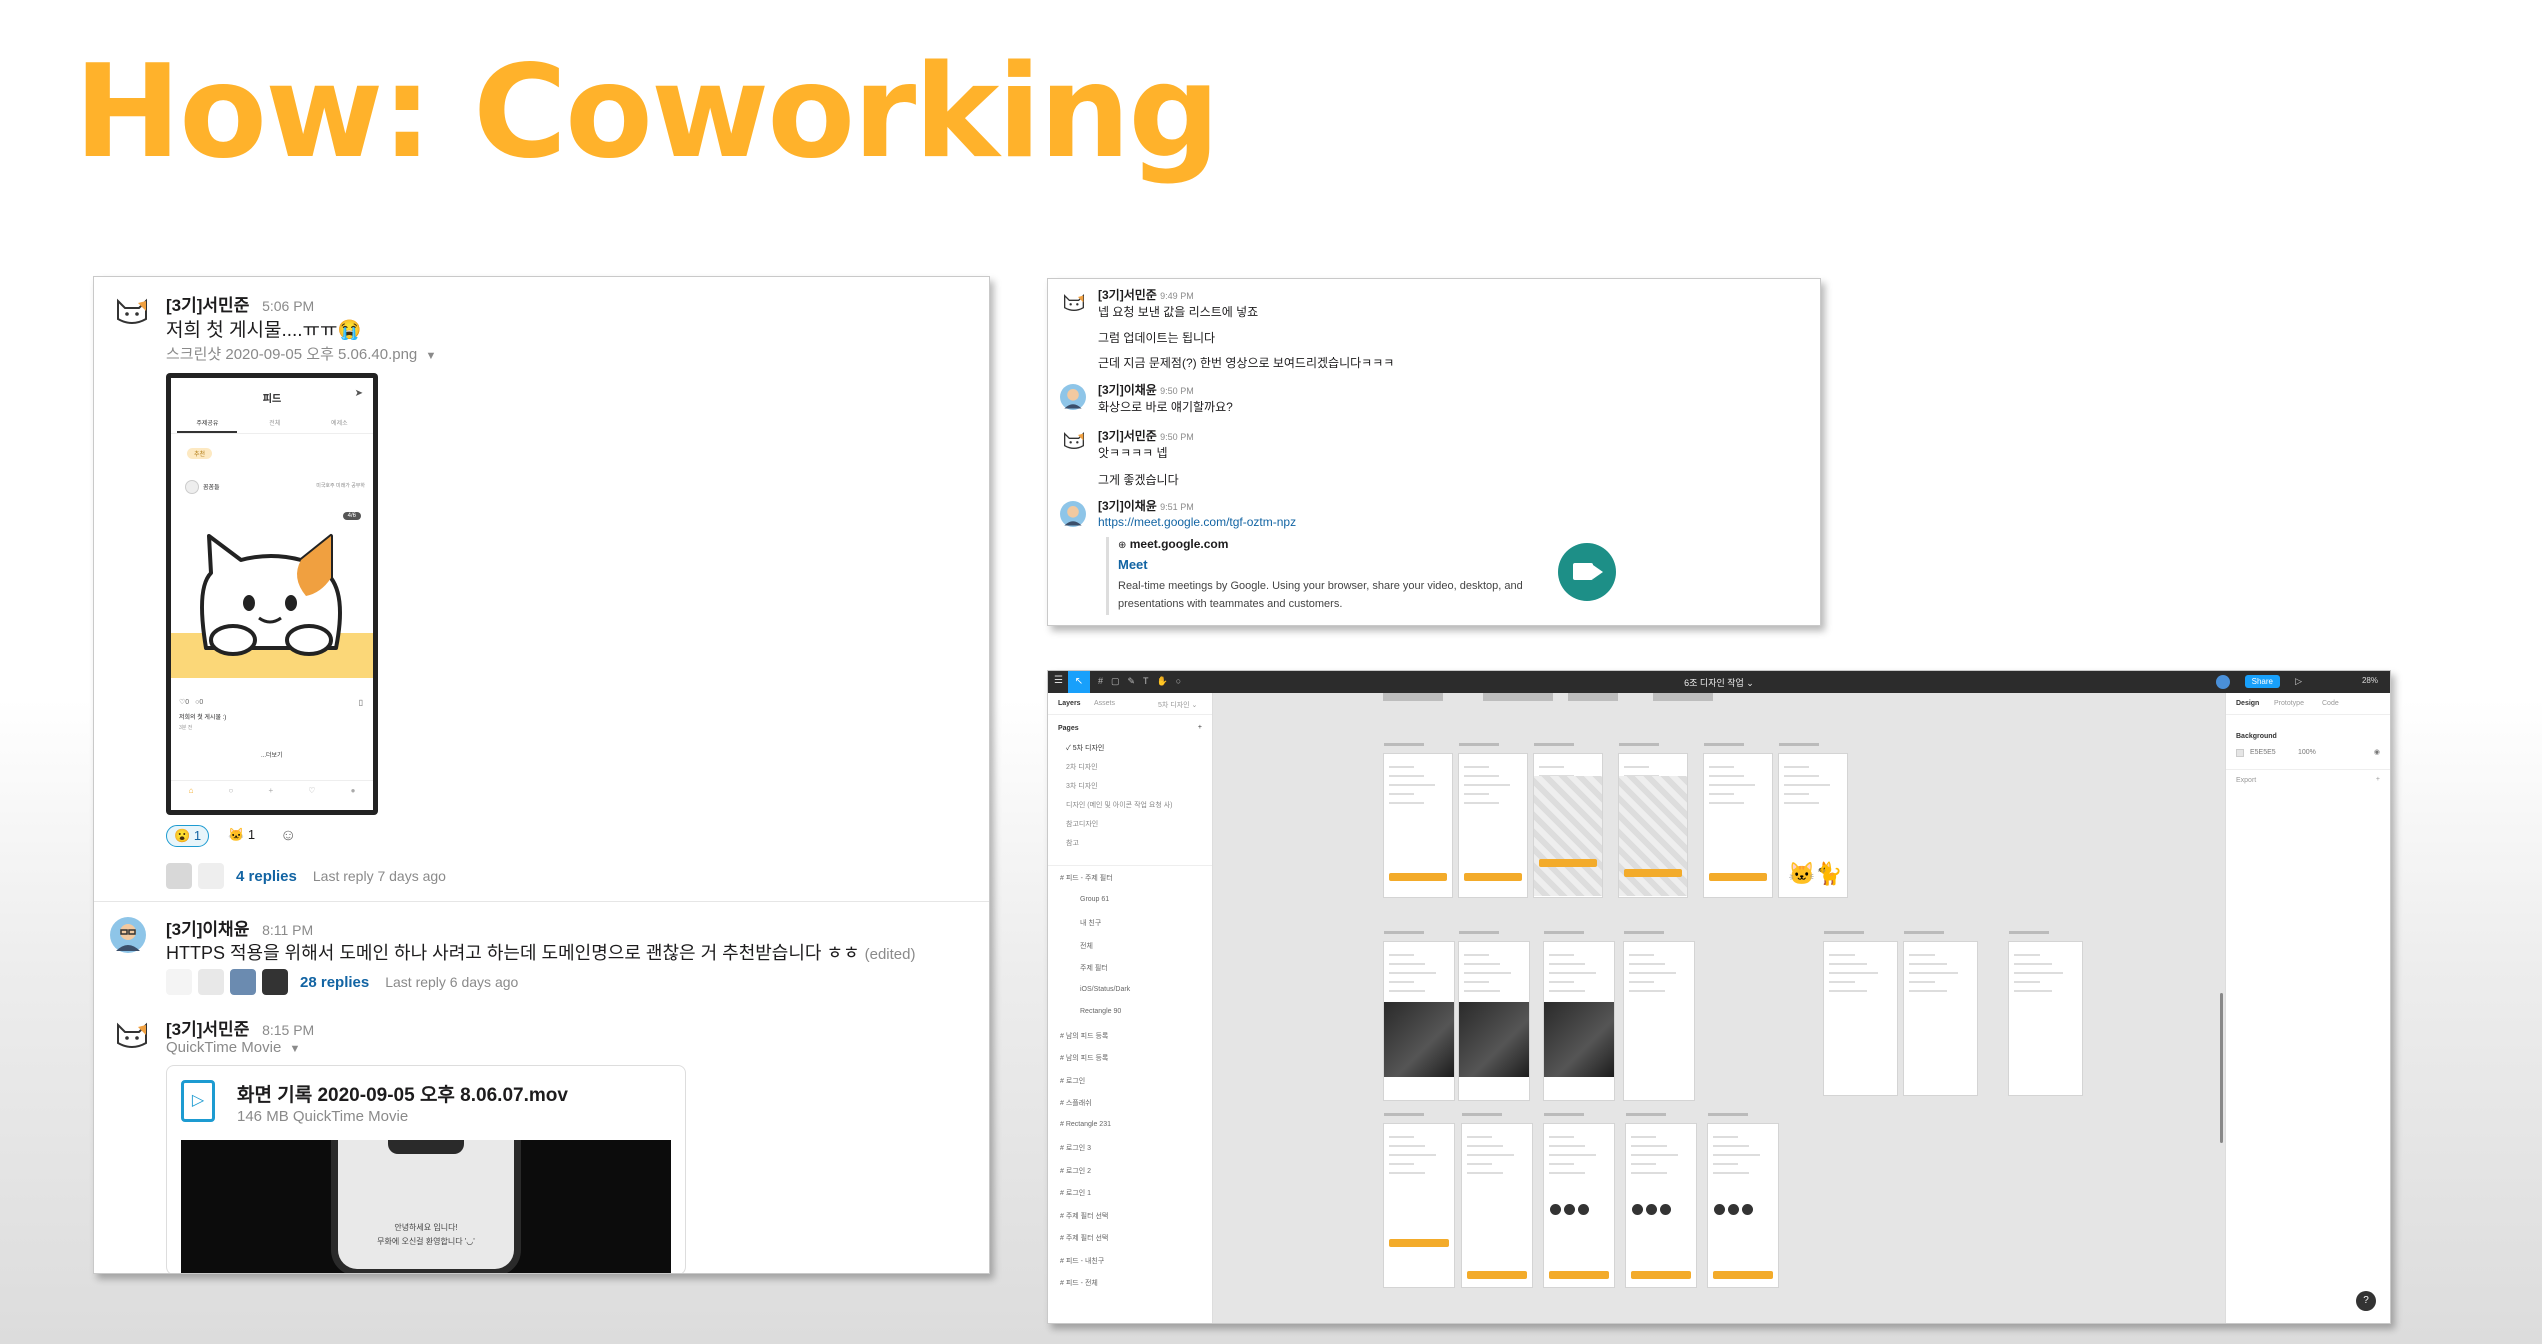 The height and width of the screenshot is (1344, 2542). Describe the element at coordinates (1095, 1267) in the screenshot. I see `figma-layer-item: # 피드 - 내친구` at that location.